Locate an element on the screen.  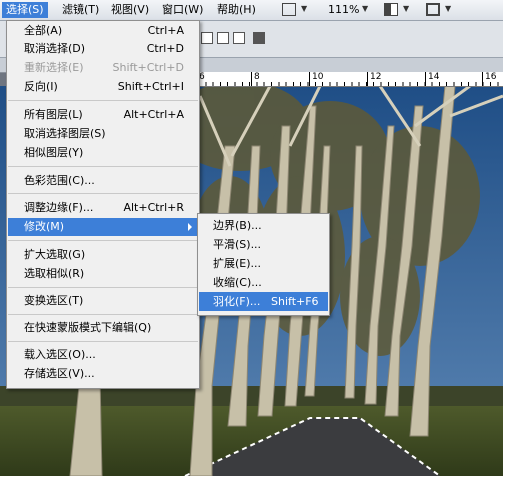
menu-item-shortcut: Alt+Ctrl+R is located at coordinates (153, 207).